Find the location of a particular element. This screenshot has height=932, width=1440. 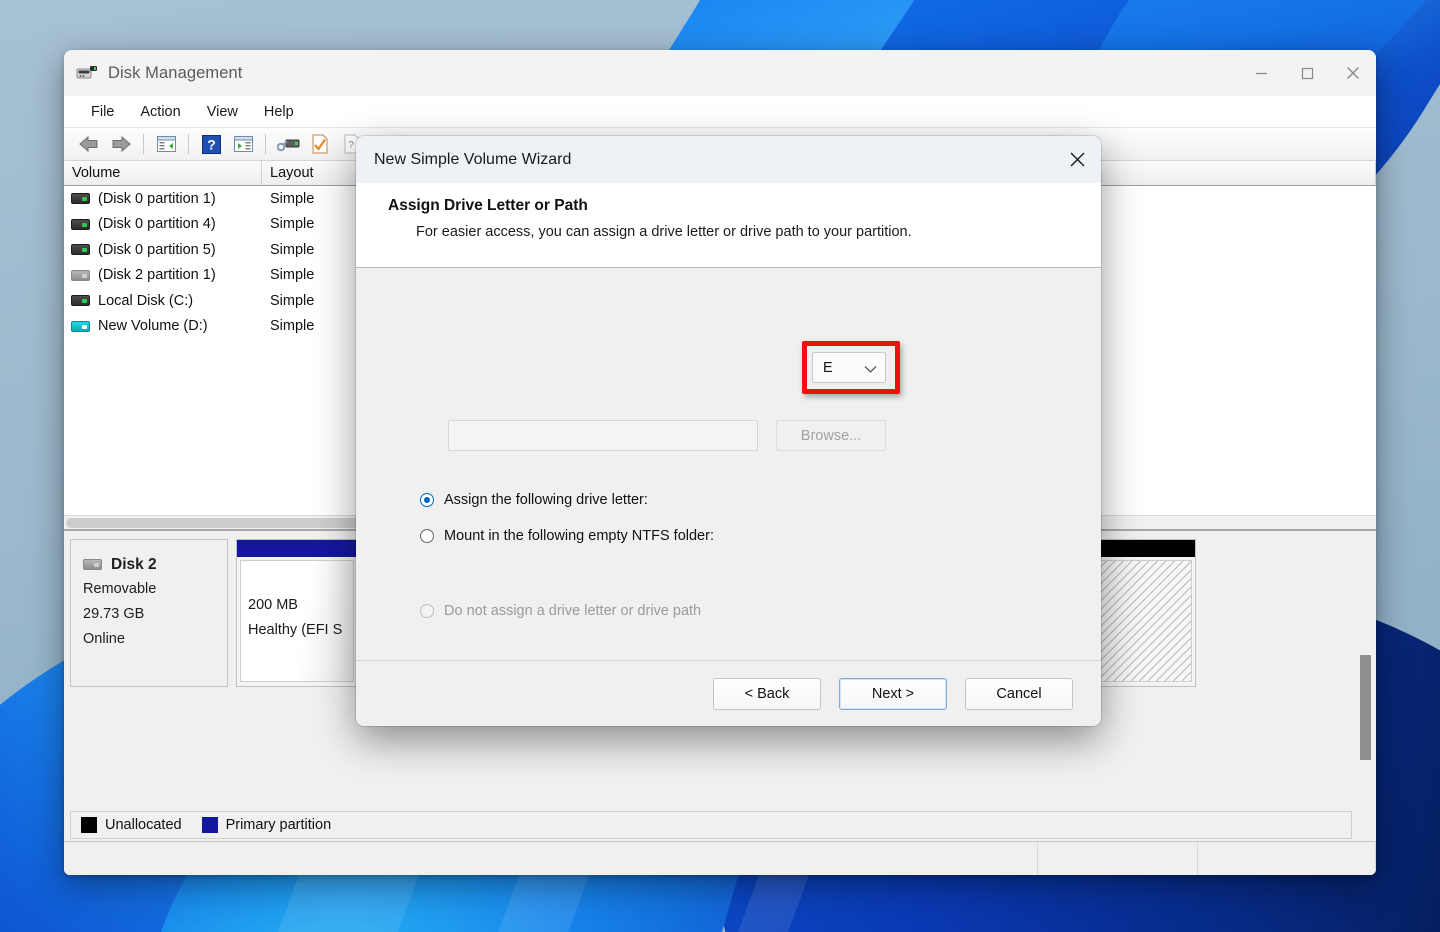

window-titlebar: Disk Management is located at coordinates (720, 73).